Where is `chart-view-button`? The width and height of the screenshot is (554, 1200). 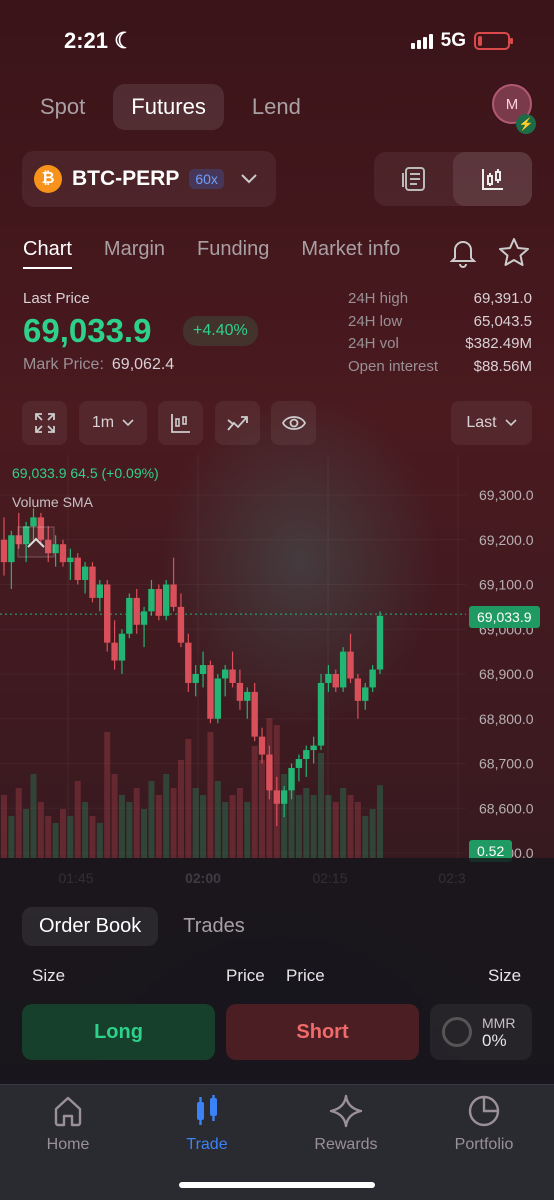
chart-view-button is located at coordinates (492, 179).